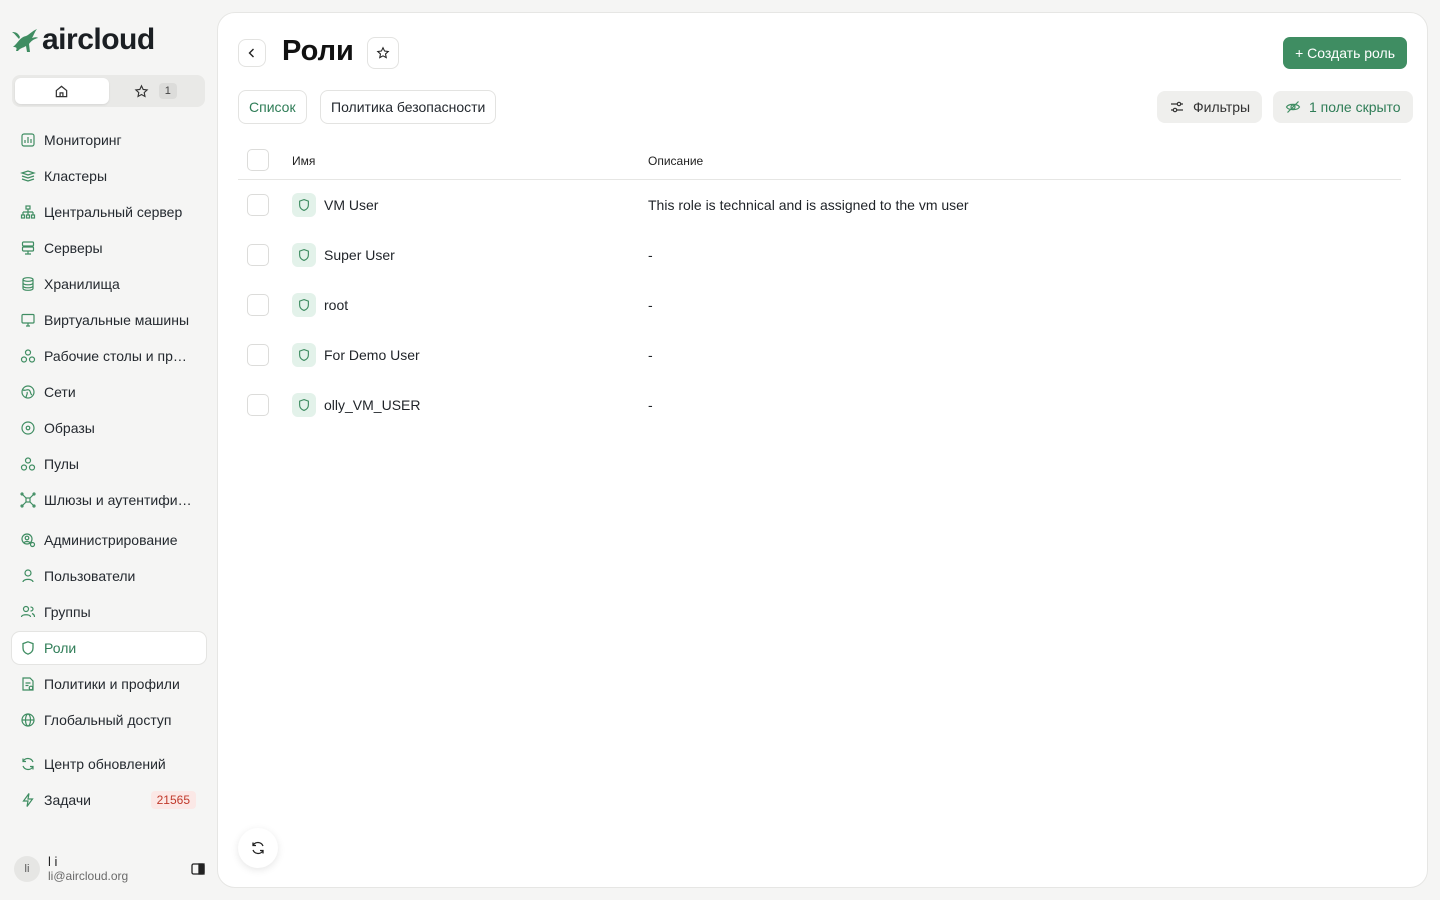  What do you see at coordinates (359, 255) in the screenshot?
I see `role-name: Super User` at bounding box center [359, 255].